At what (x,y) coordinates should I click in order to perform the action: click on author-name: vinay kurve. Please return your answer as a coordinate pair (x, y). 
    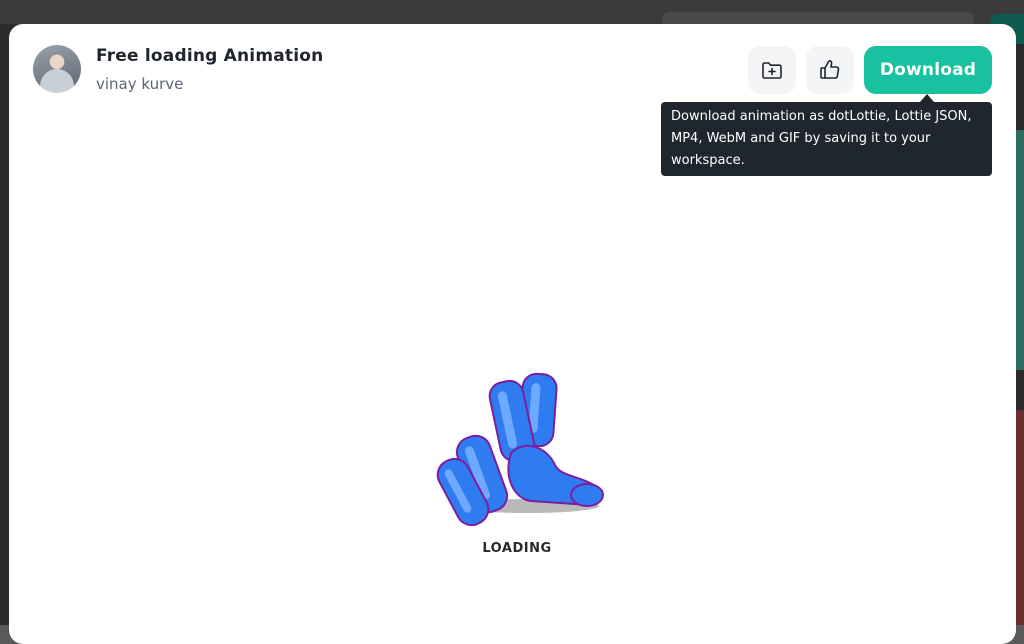
    Looking at the image, I should click on (139, 84).